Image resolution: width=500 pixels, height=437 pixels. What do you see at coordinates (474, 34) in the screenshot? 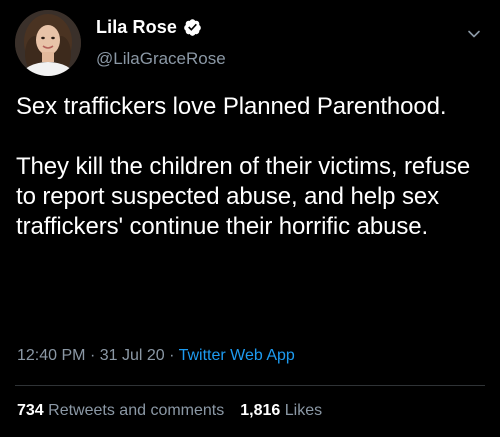
I see `chevron-down-icon` at bounding box center [474, 34].